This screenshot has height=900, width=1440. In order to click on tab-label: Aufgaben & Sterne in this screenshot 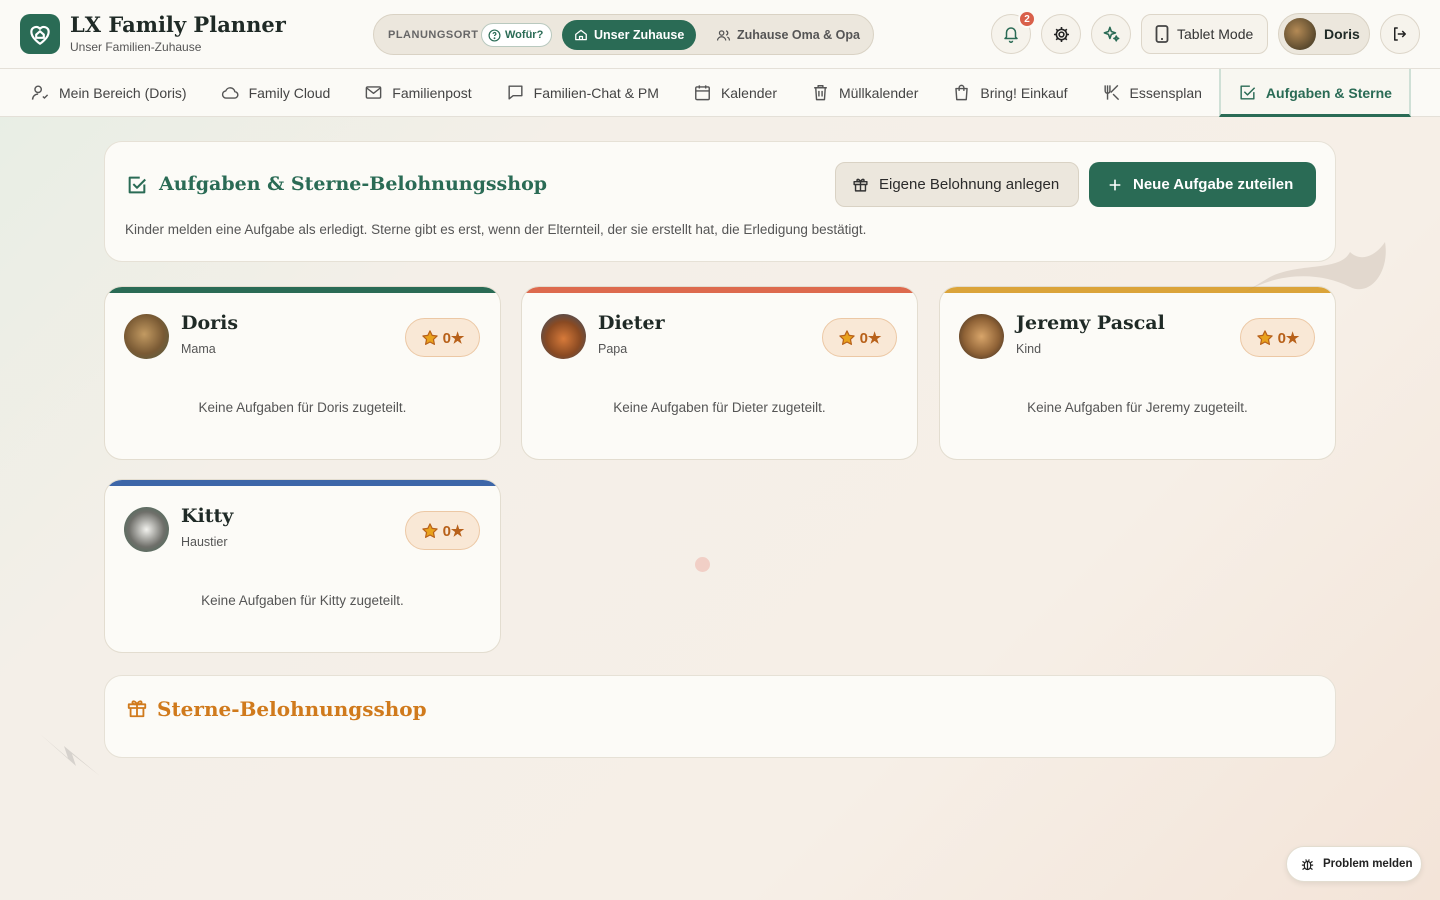, I will do `click(1328, 92)`.